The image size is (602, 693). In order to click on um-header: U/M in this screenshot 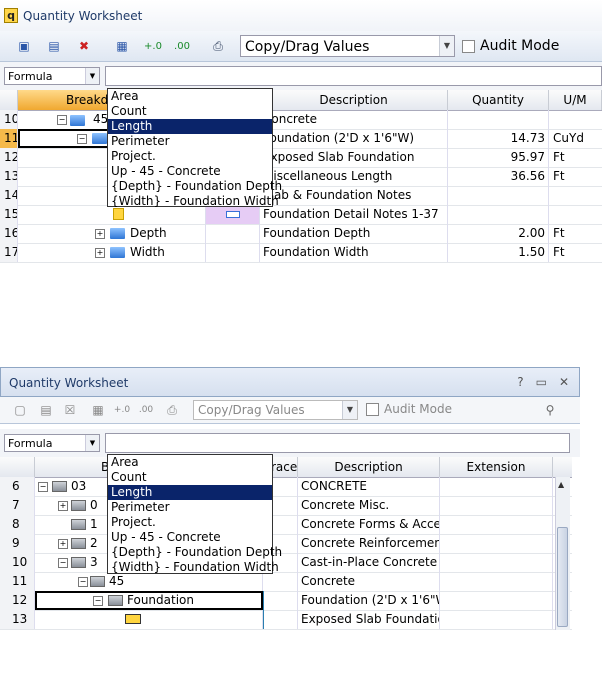, I will do `click(575, 100)`.